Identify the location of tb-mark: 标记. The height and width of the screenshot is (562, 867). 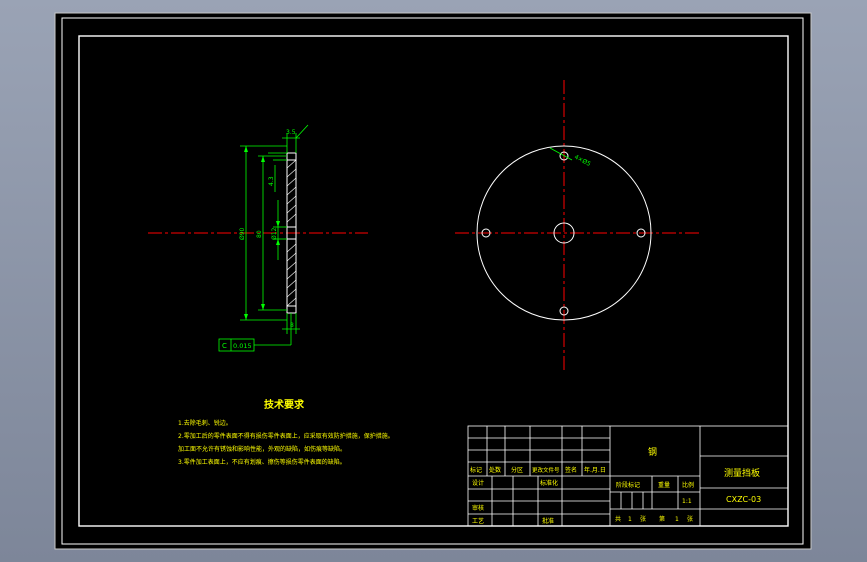
(476, 470).